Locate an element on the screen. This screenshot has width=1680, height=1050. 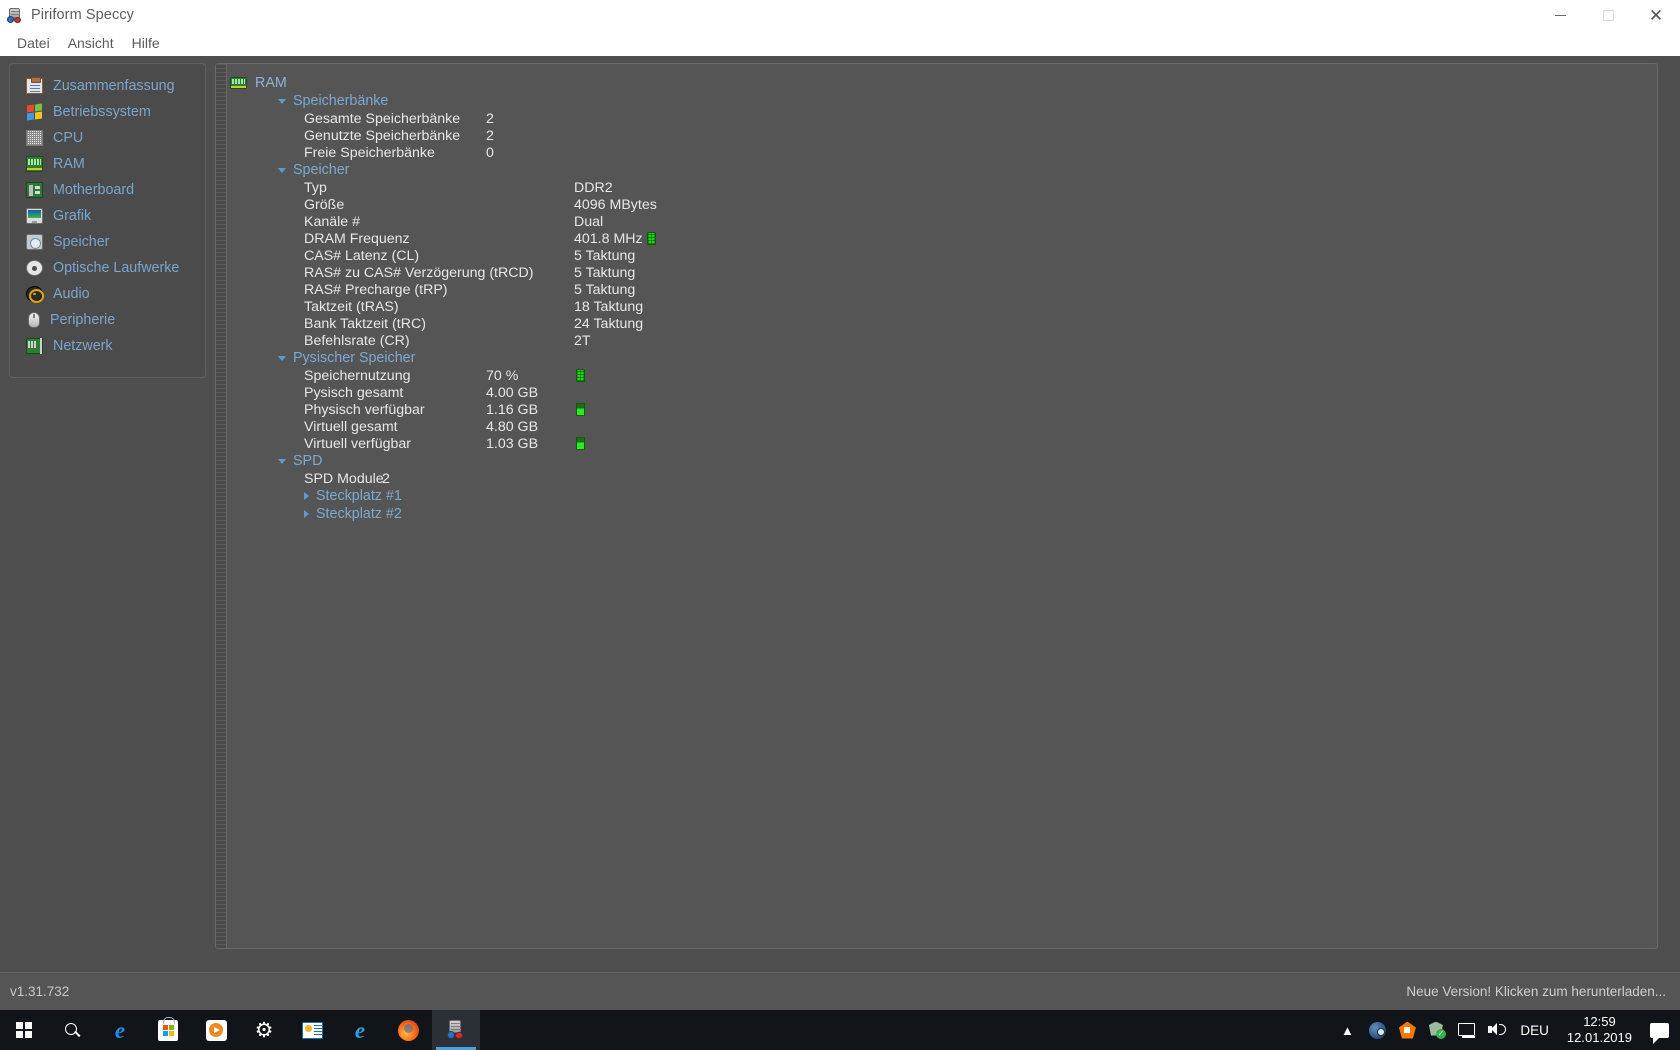
memory-module-icon is located at coordinates (238, 82).